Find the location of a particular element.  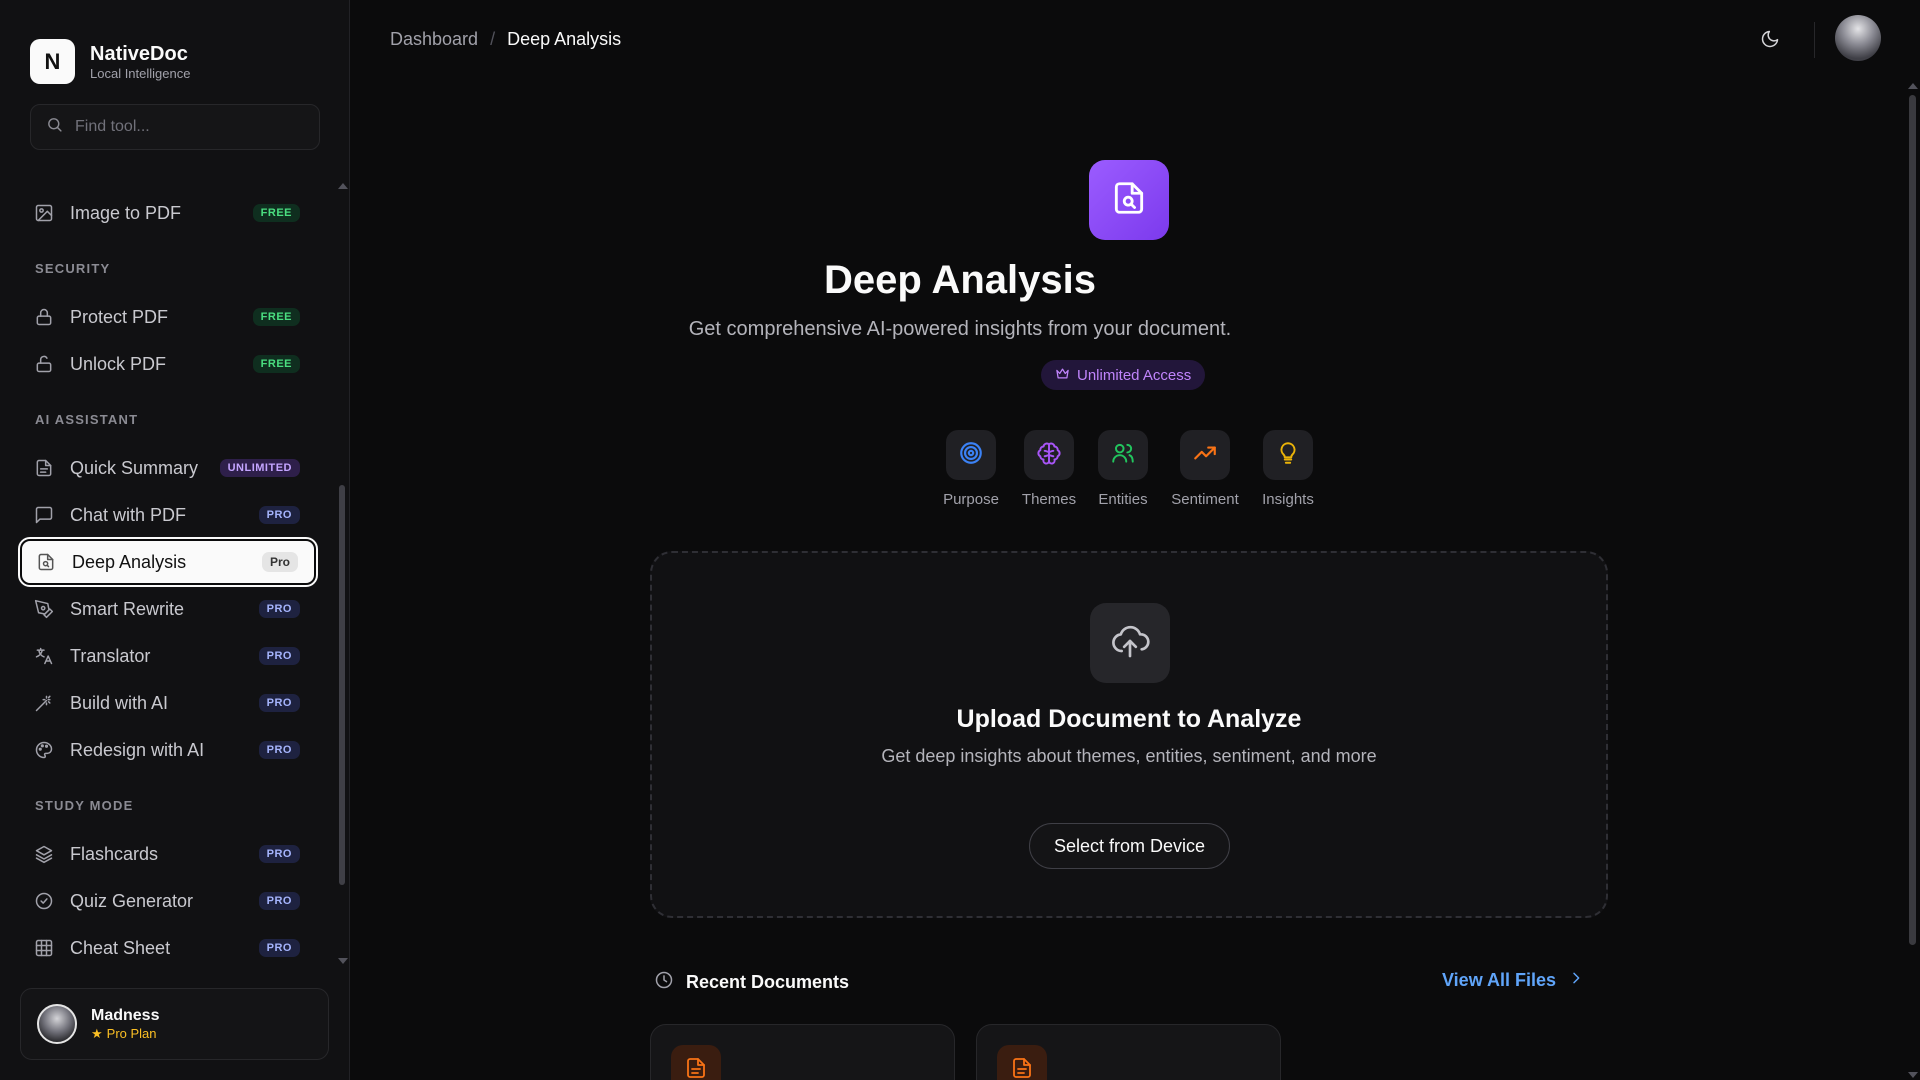

view-all-files-link: View All Files is located at coordinates (1513, 980).